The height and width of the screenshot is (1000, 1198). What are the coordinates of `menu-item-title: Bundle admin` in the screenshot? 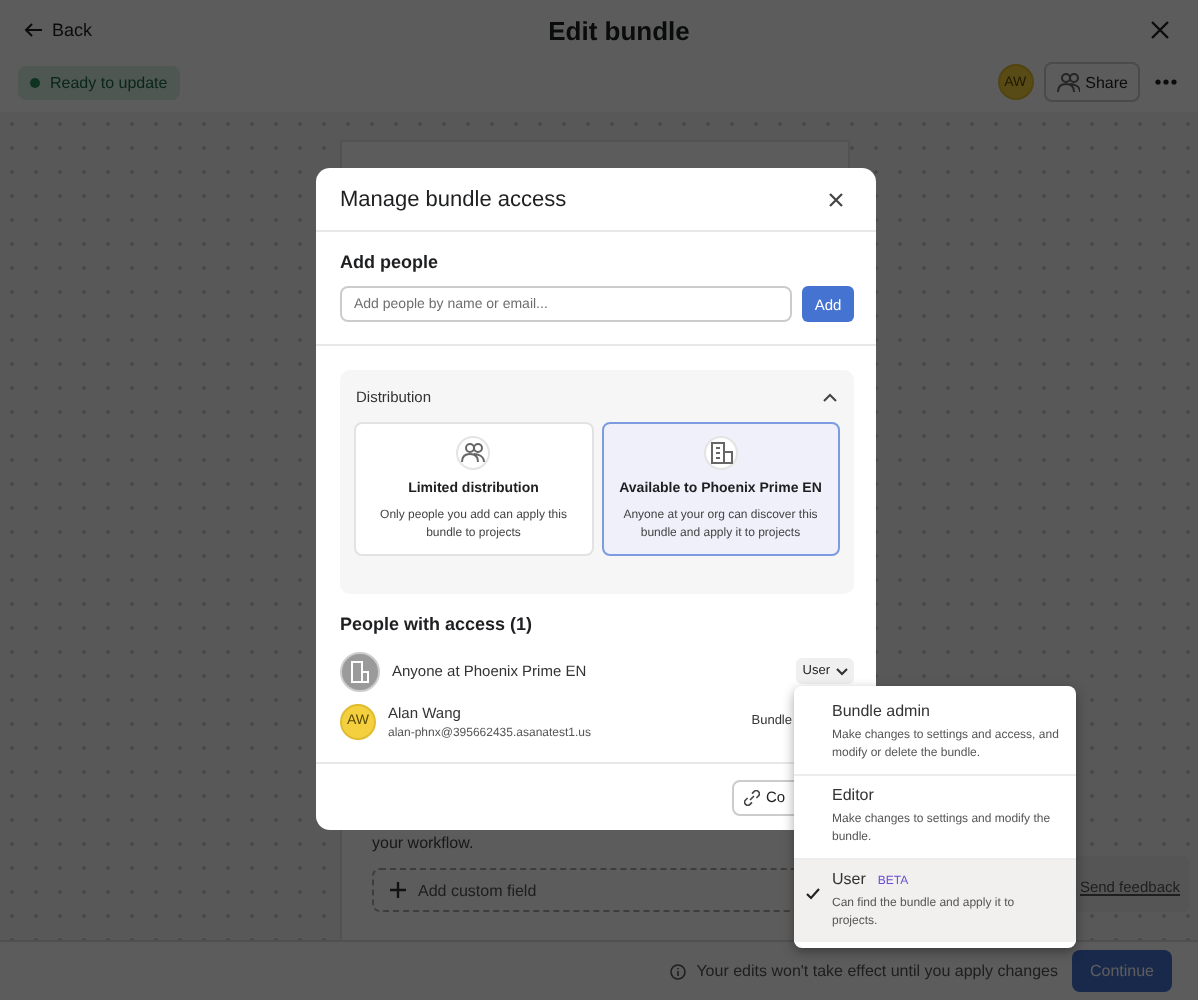 It's located at (881, 711).